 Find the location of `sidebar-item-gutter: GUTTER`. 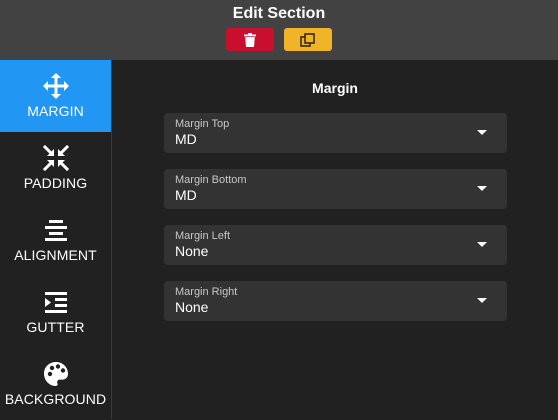

sidebar-item-gutter: GUTTER is located at coordinates (55, 312).